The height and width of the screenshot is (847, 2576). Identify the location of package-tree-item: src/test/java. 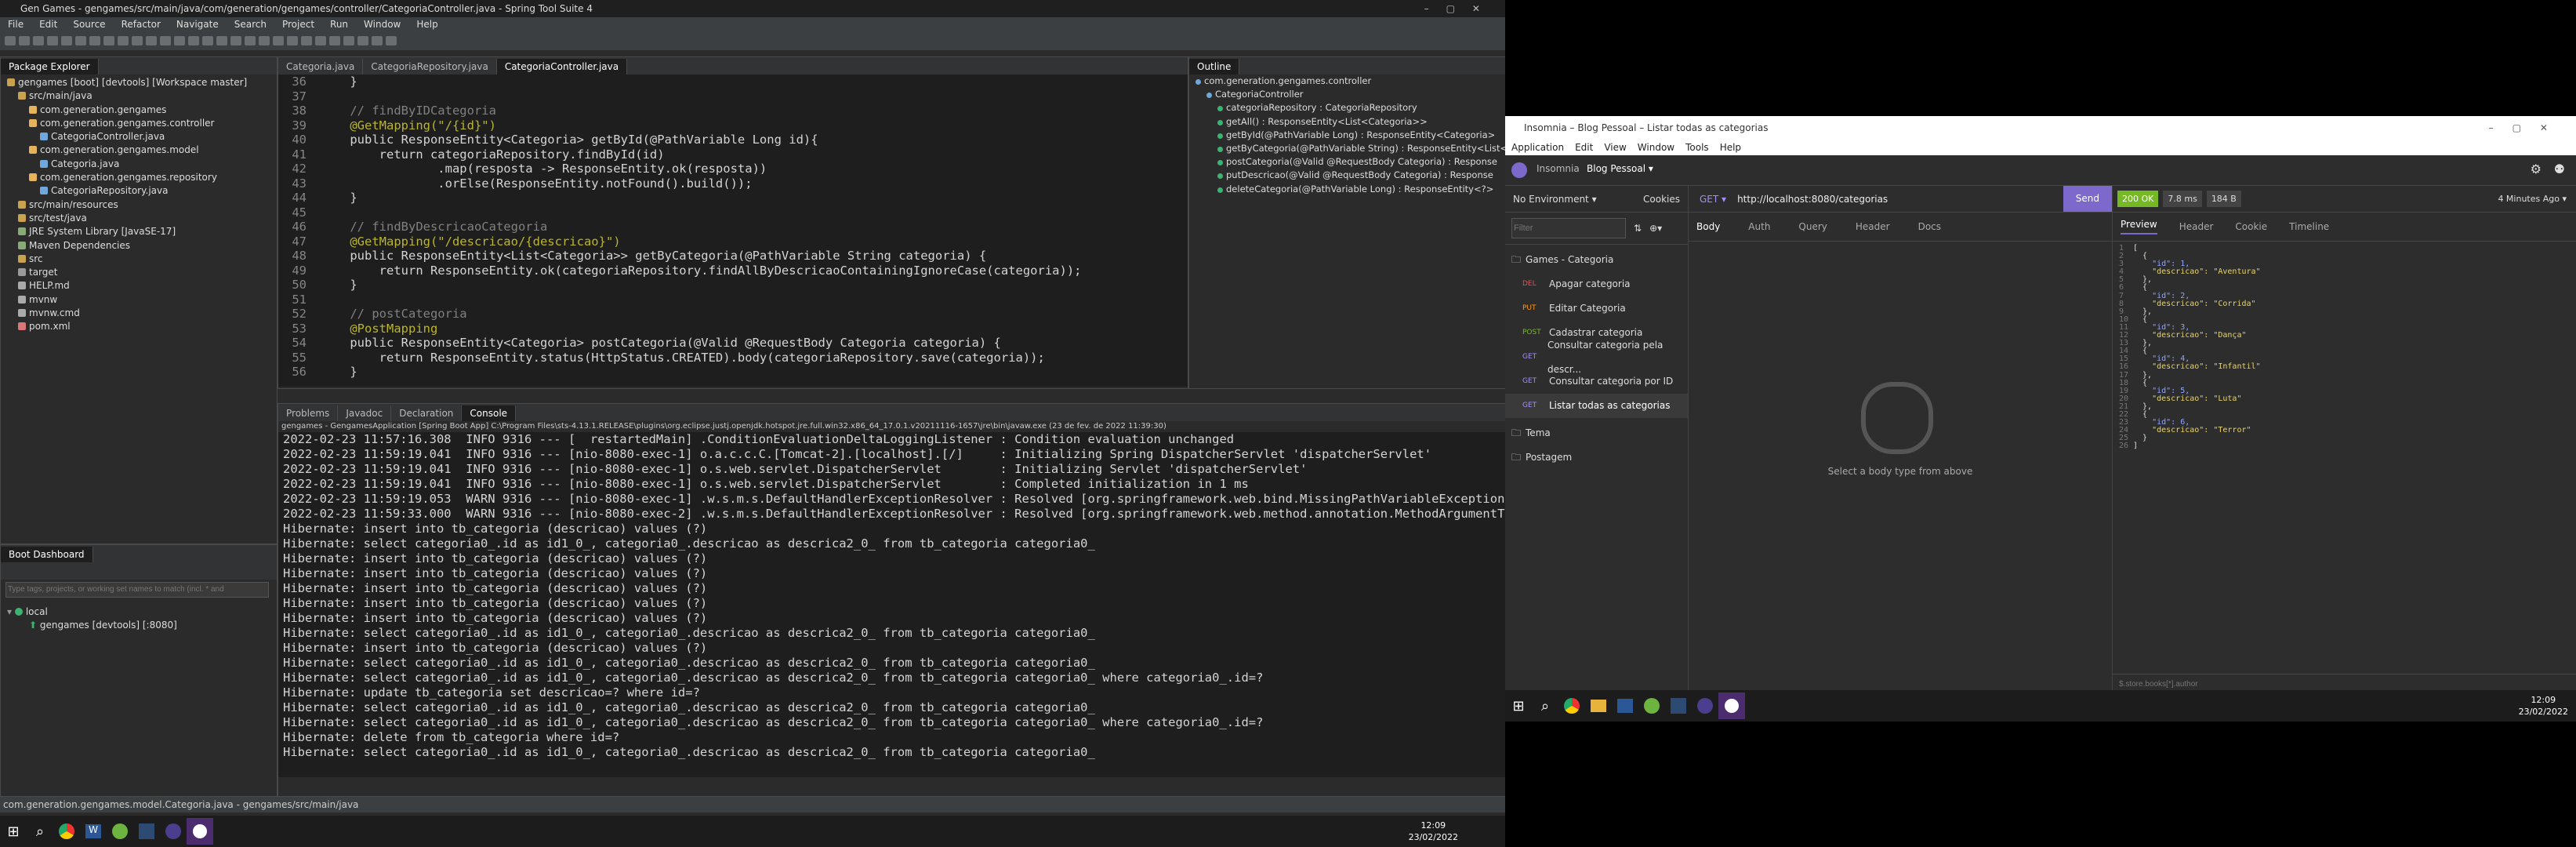
(142, 218).